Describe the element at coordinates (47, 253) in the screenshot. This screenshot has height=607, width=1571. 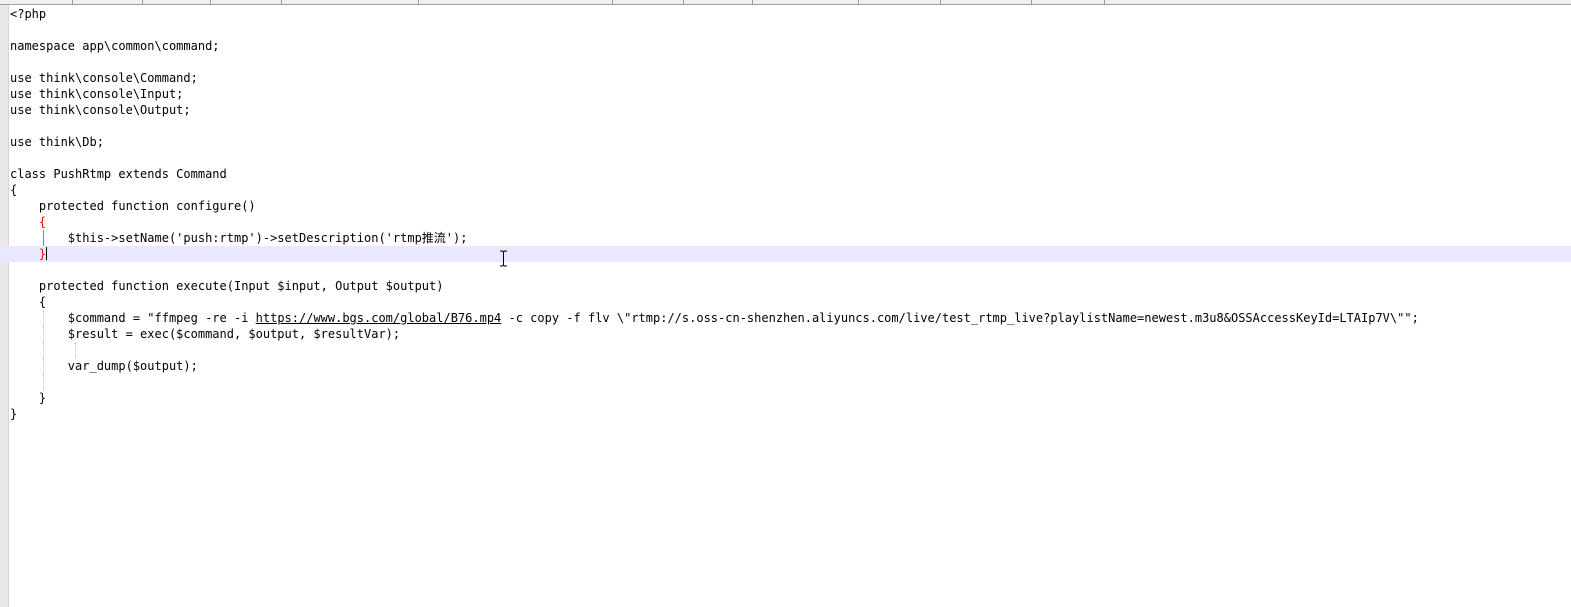
I see `text-caret` at that location.